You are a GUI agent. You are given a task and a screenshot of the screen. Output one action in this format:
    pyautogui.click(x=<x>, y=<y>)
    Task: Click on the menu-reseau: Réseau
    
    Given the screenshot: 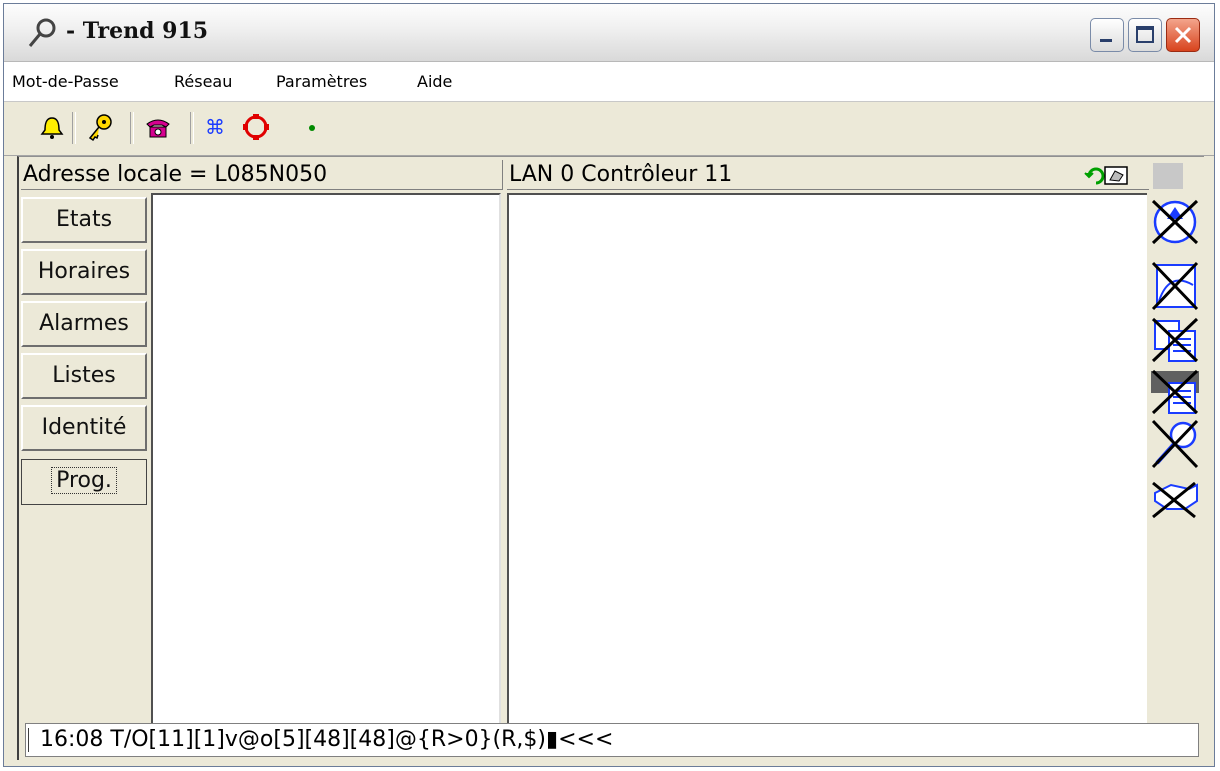 What is the action you would take?
    pyautogui.click(x=203, y=81)
    